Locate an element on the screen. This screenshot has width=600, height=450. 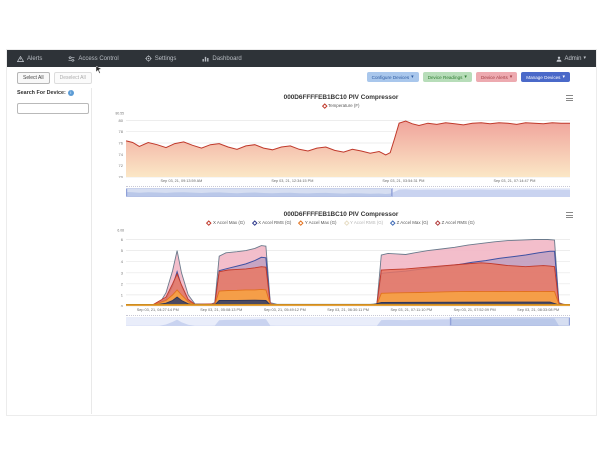
mouse-cursor-icon is located at coordinates (99, 70).